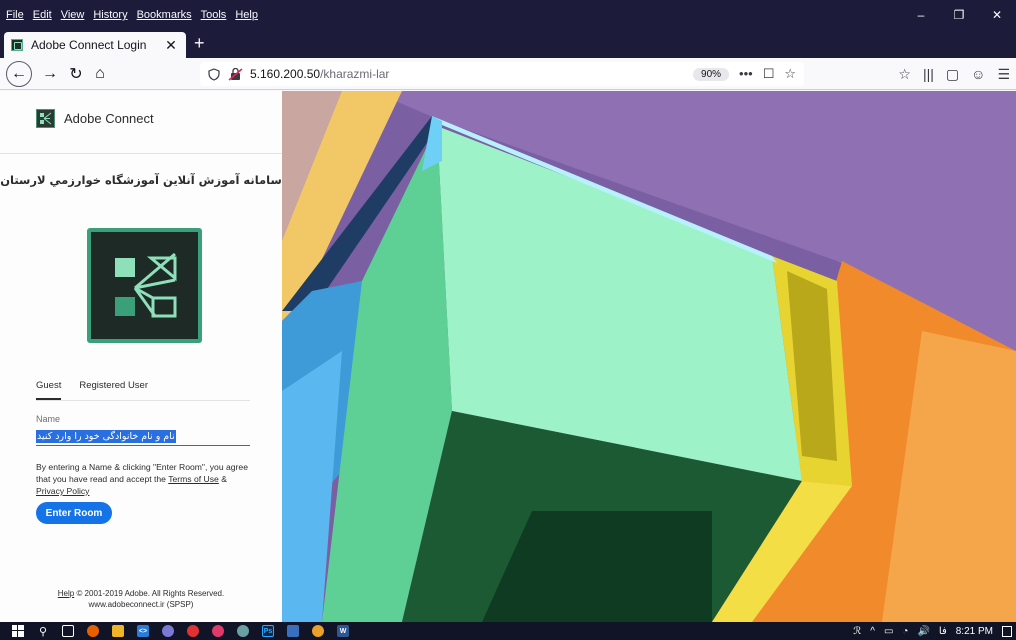 Image resolution: width=1016 pixels, height=640 pixels. I want to click on copyright-text: © 2001-2019 Adobe. All Rights Reserved., so click(149, 593).